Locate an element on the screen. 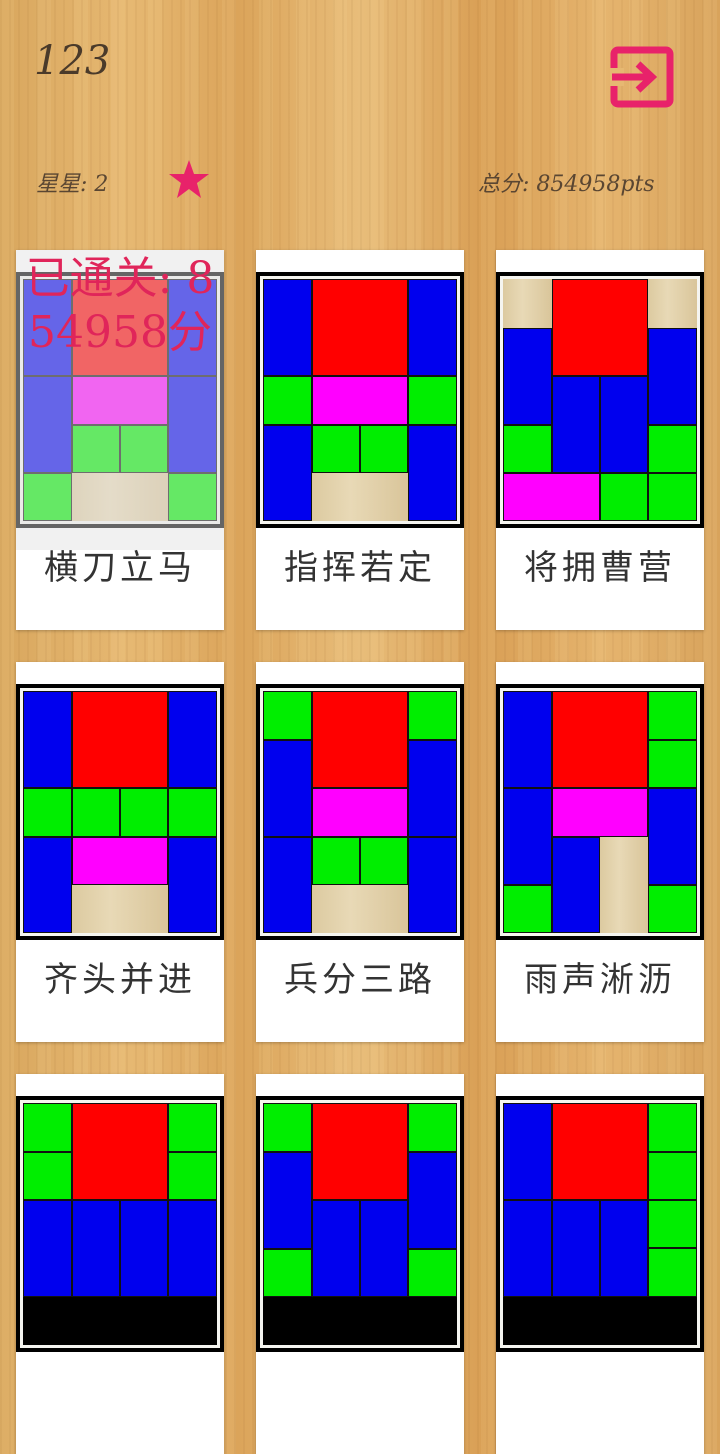  total-score: 总分: 854958pts is located at coordinates (566, 184).